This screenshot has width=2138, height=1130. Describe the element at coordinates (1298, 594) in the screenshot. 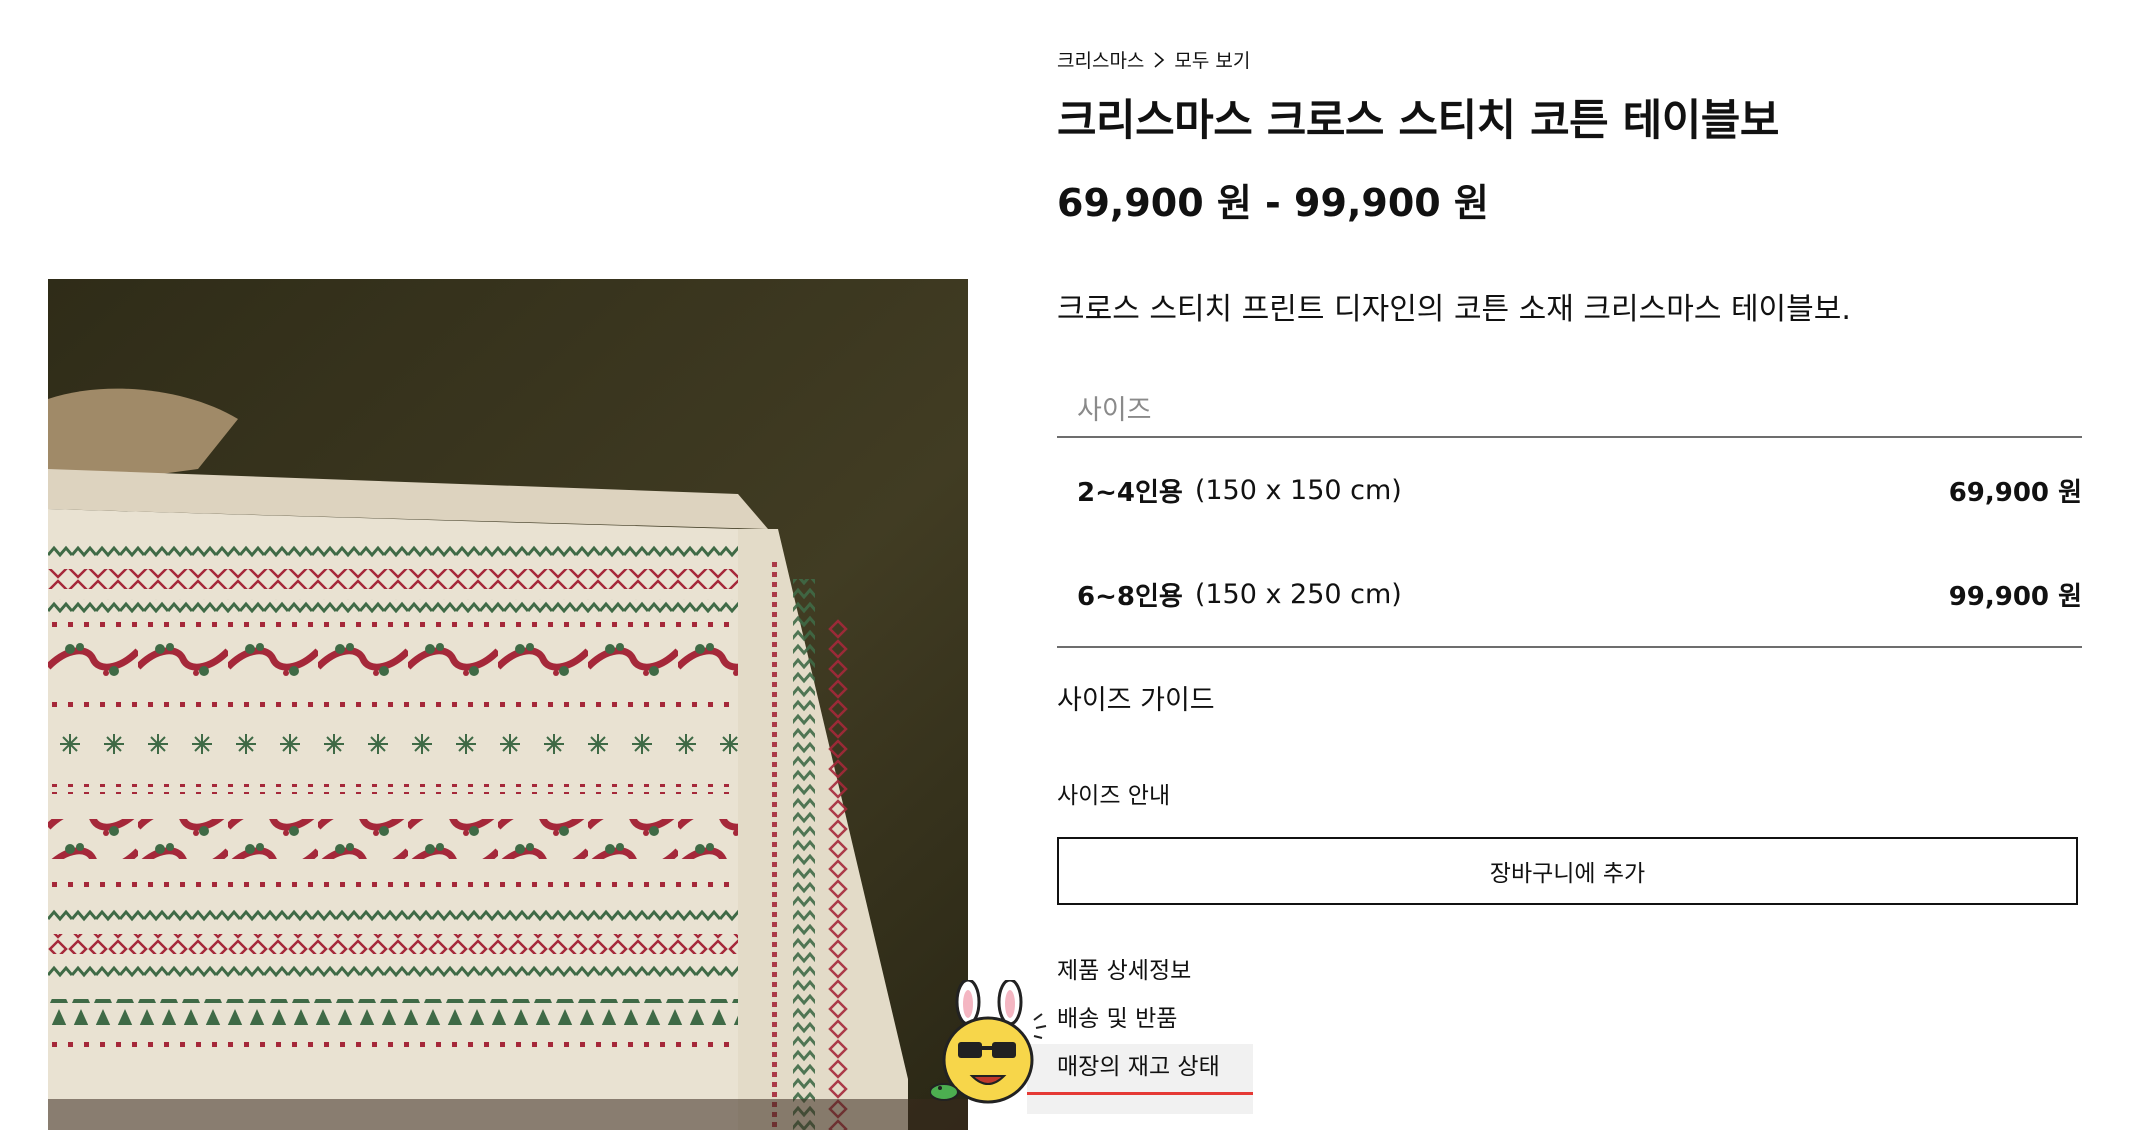

I see `size-option-dimensions: (150 x 250 cm)` at that location.